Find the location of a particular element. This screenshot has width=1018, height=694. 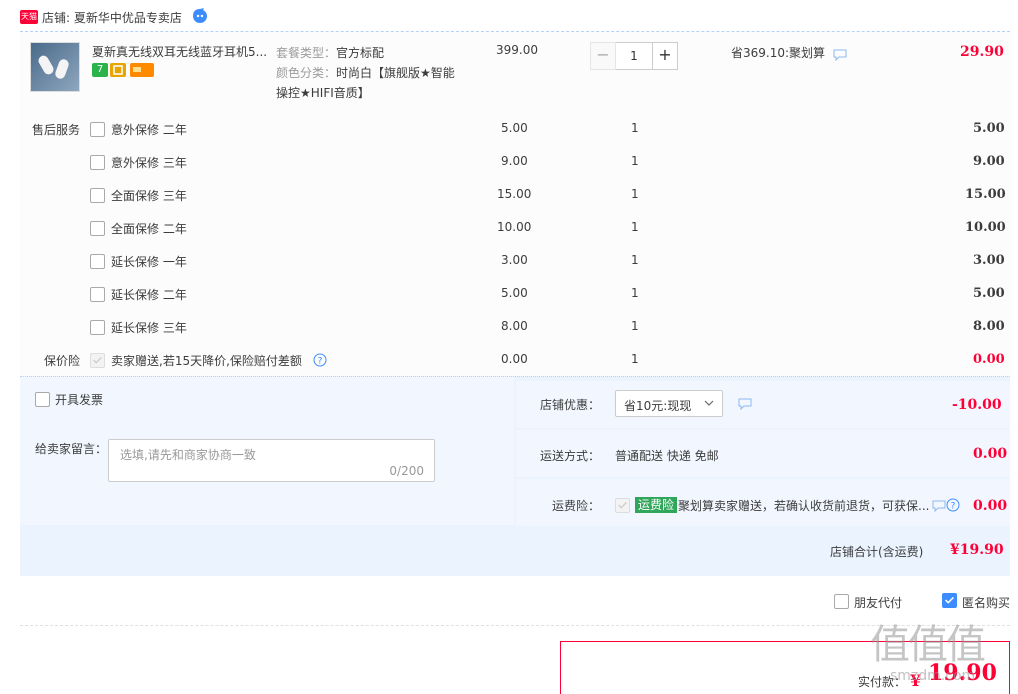

shipping-amount: 0.00 is located at coordinates (990, 454).